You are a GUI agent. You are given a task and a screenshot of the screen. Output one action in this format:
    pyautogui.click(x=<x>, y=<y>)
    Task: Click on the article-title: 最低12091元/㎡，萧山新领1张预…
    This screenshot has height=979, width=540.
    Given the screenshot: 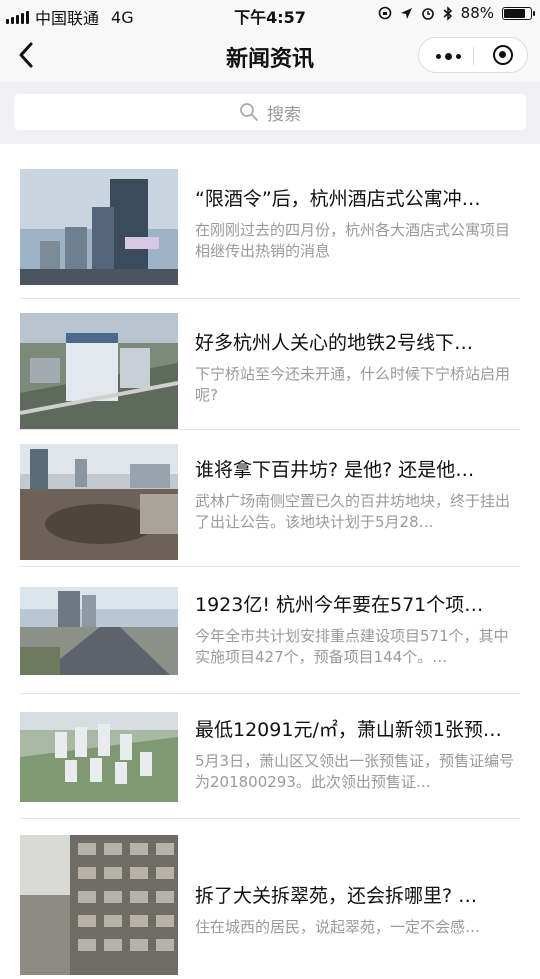 What is the action you would take?
    pyautogui.click(x=348, y=730)
    